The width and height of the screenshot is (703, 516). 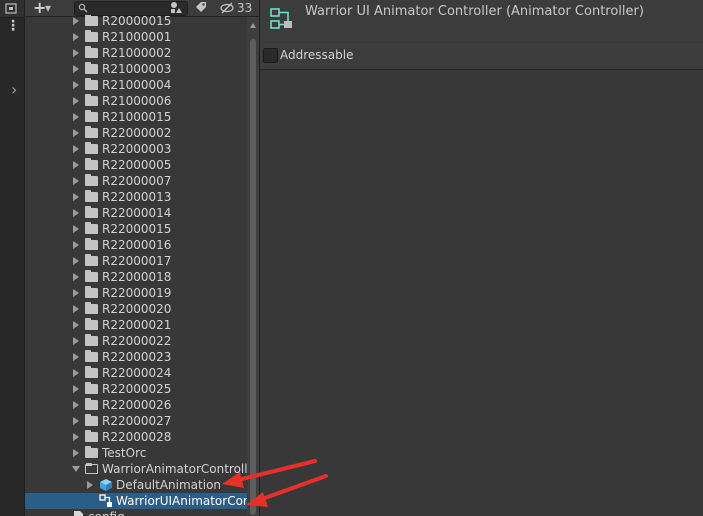 What do you see at coordinates (136, 101) in the screenshot?
I see `tree-folder-row: R21000006` at bounding box center [136, 101].